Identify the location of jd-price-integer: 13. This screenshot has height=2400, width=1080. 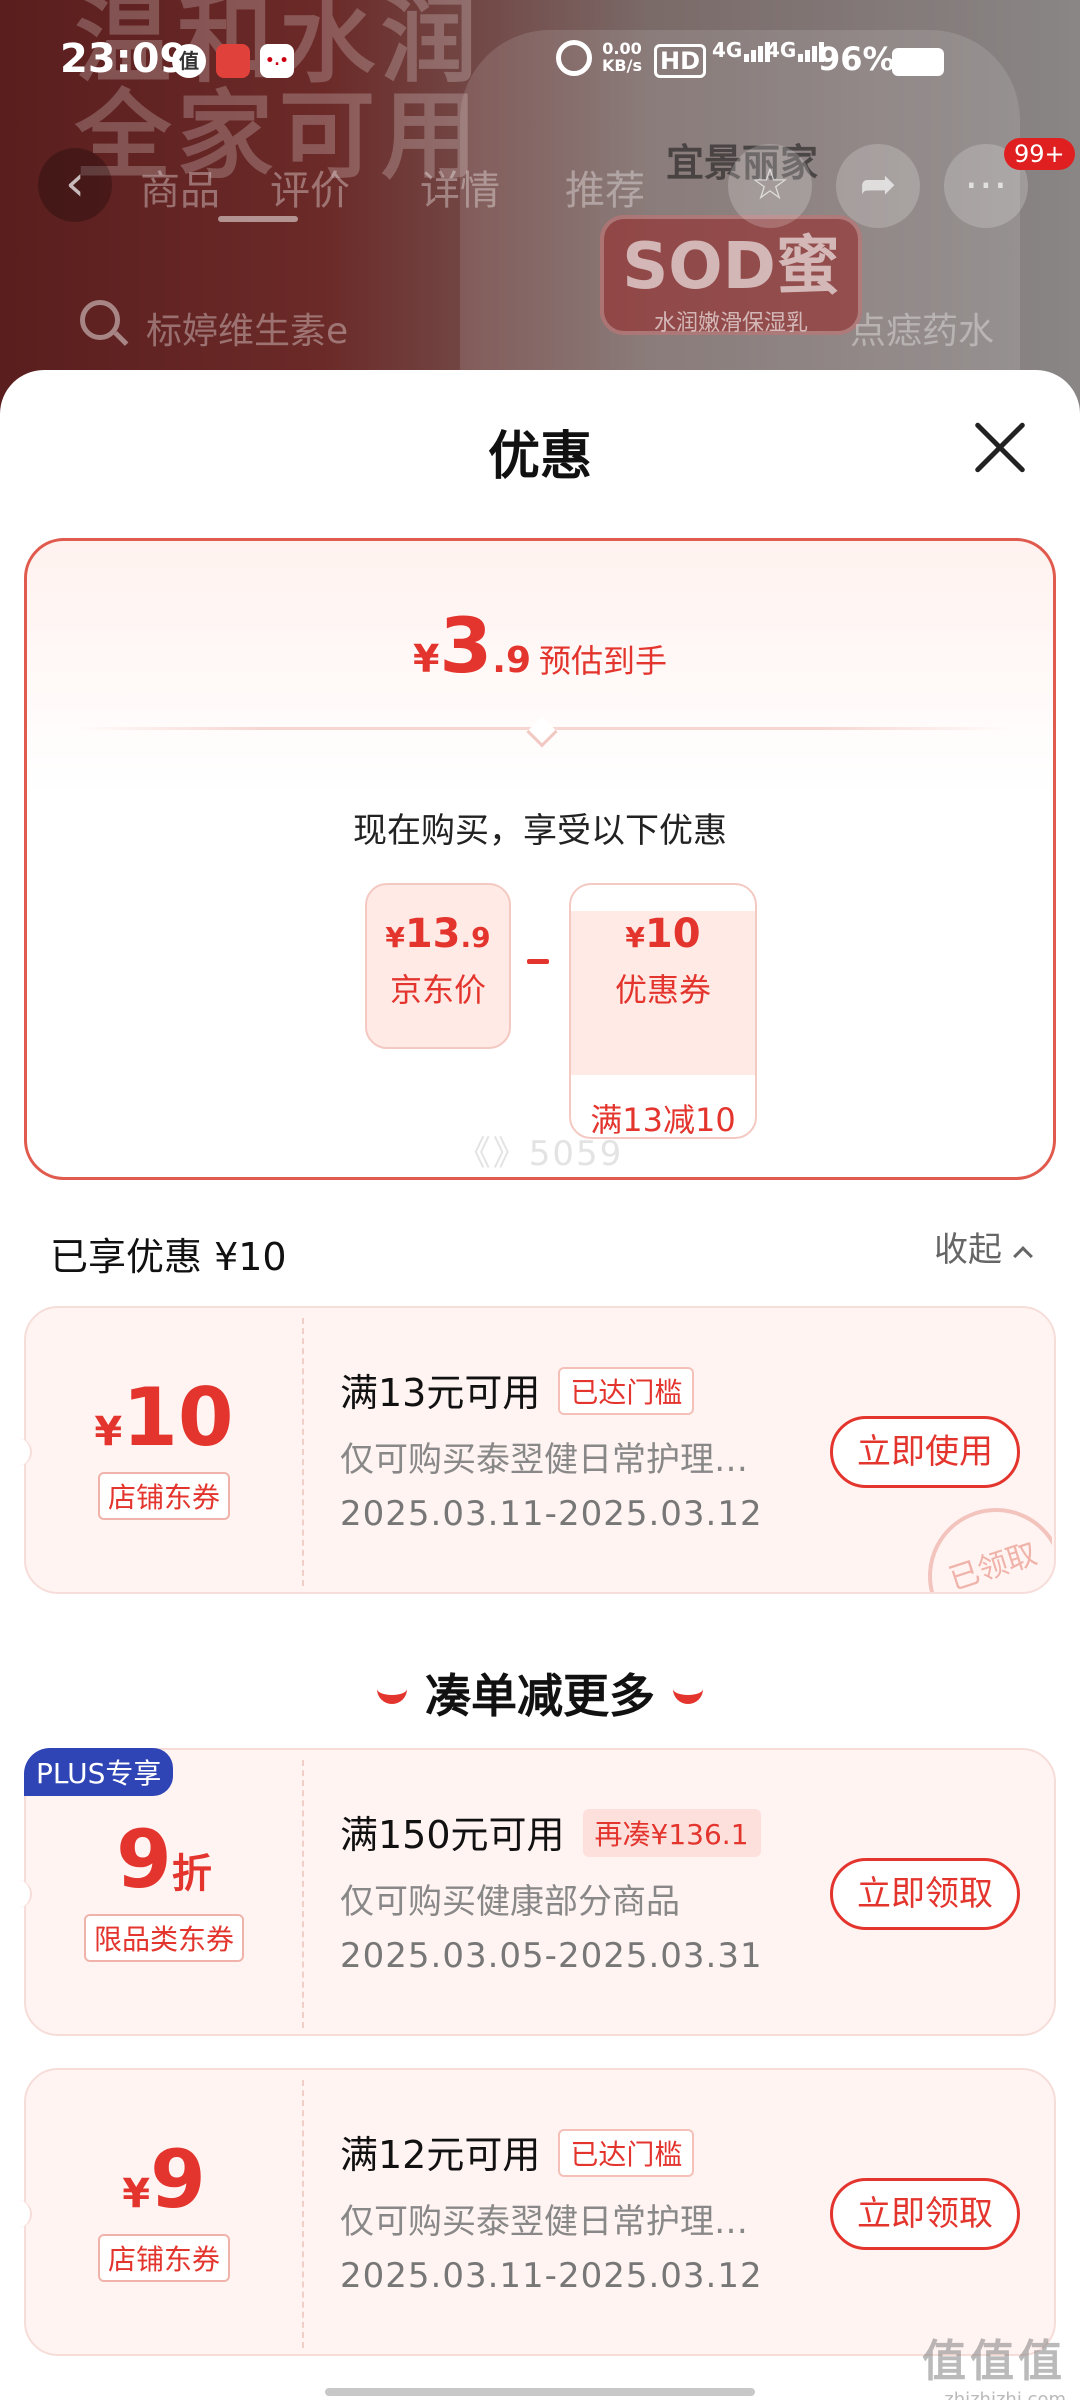
(432, 934).